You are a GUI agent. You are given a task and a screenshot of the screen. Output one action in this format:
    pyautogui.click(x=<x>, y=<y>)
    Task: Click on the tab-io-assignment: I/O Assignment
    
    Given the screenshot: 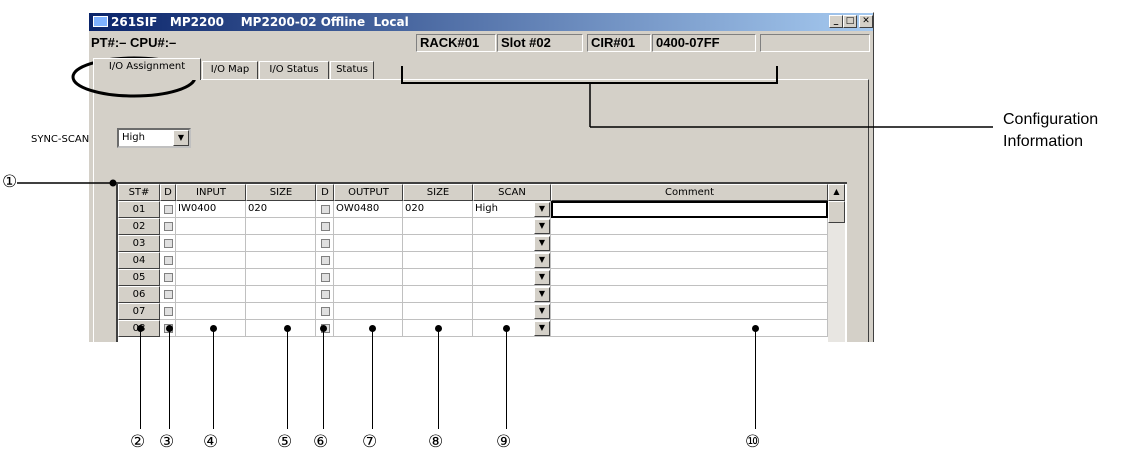 What is the action you would take?
    pyautogui.click(x=147, y=69)
    